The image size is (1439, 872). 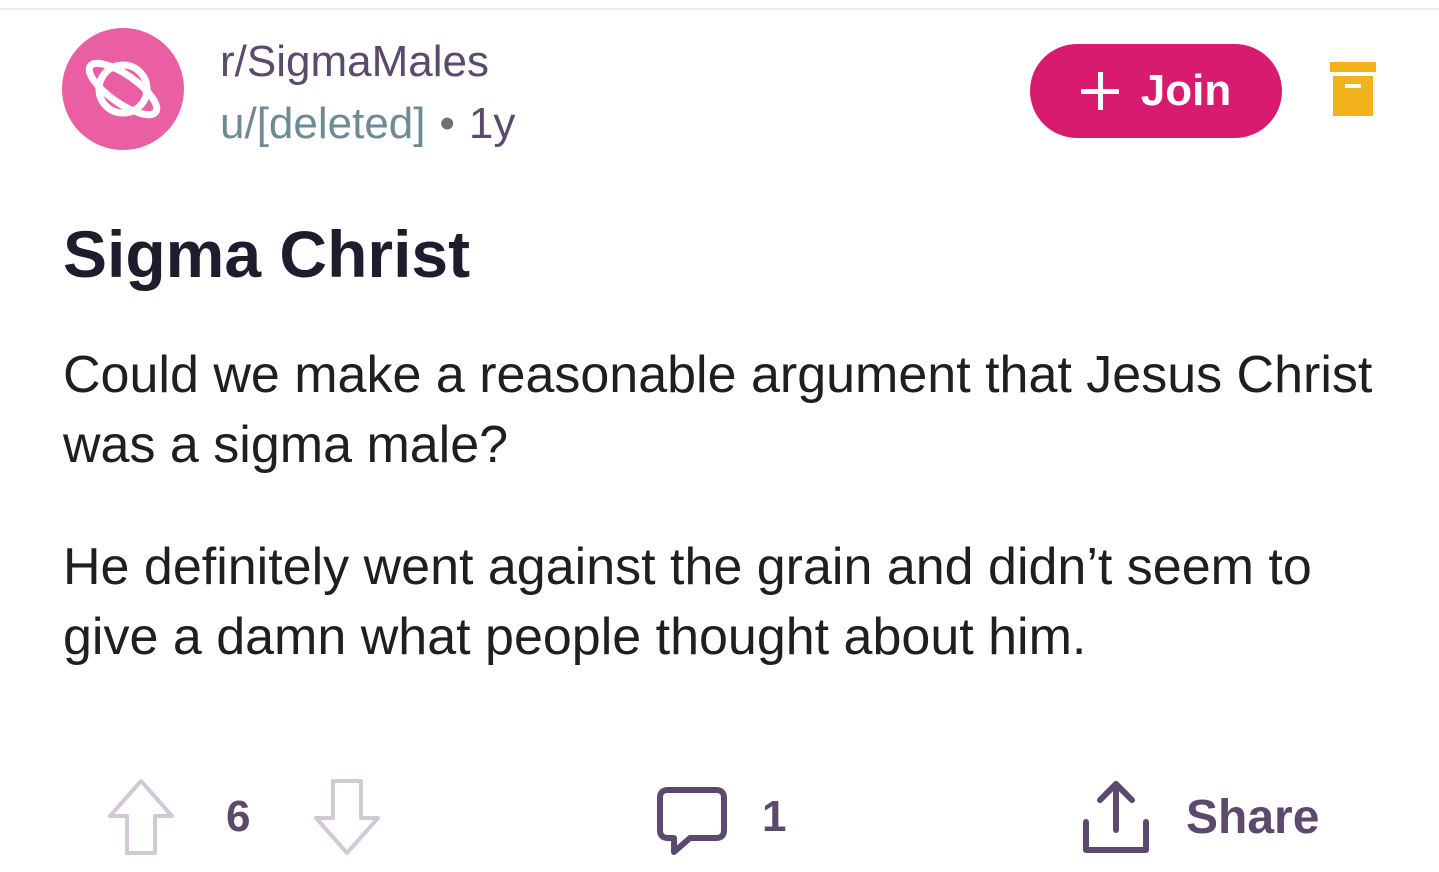 I want to click on top-divider, so click(x=719, y=9).